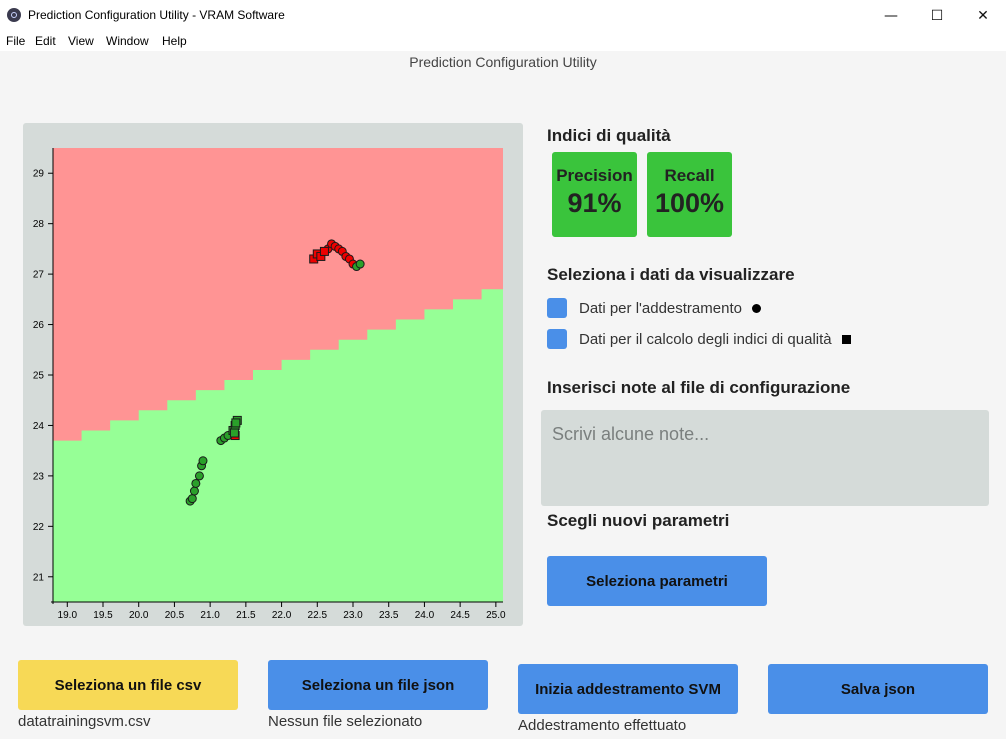 This screenshot has height=739, width=1006. What do you see at coordinates (503, 41) in the screenshot?
I see `menu-bar: File Edit View Window Help` at bounding box center [503, 41].